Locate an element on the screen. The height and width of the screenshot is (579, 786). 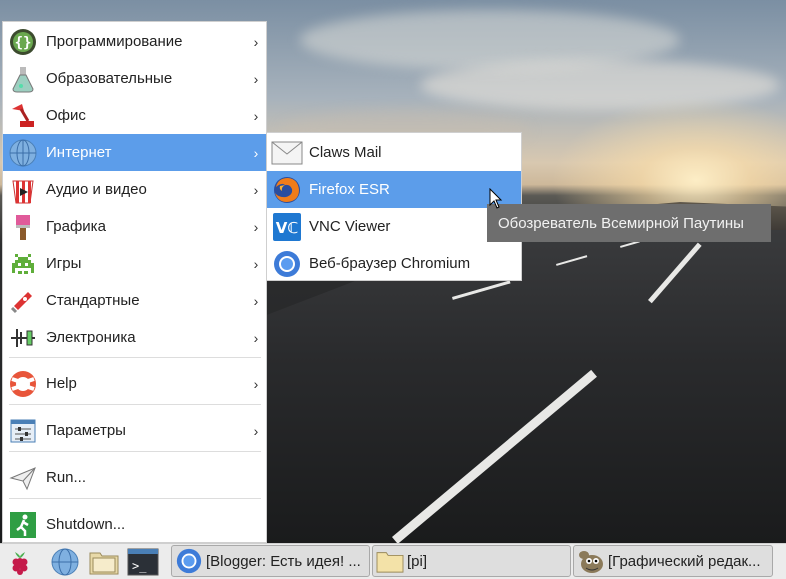
menu-item-label: Интернет is located at coordinates (79, 152).